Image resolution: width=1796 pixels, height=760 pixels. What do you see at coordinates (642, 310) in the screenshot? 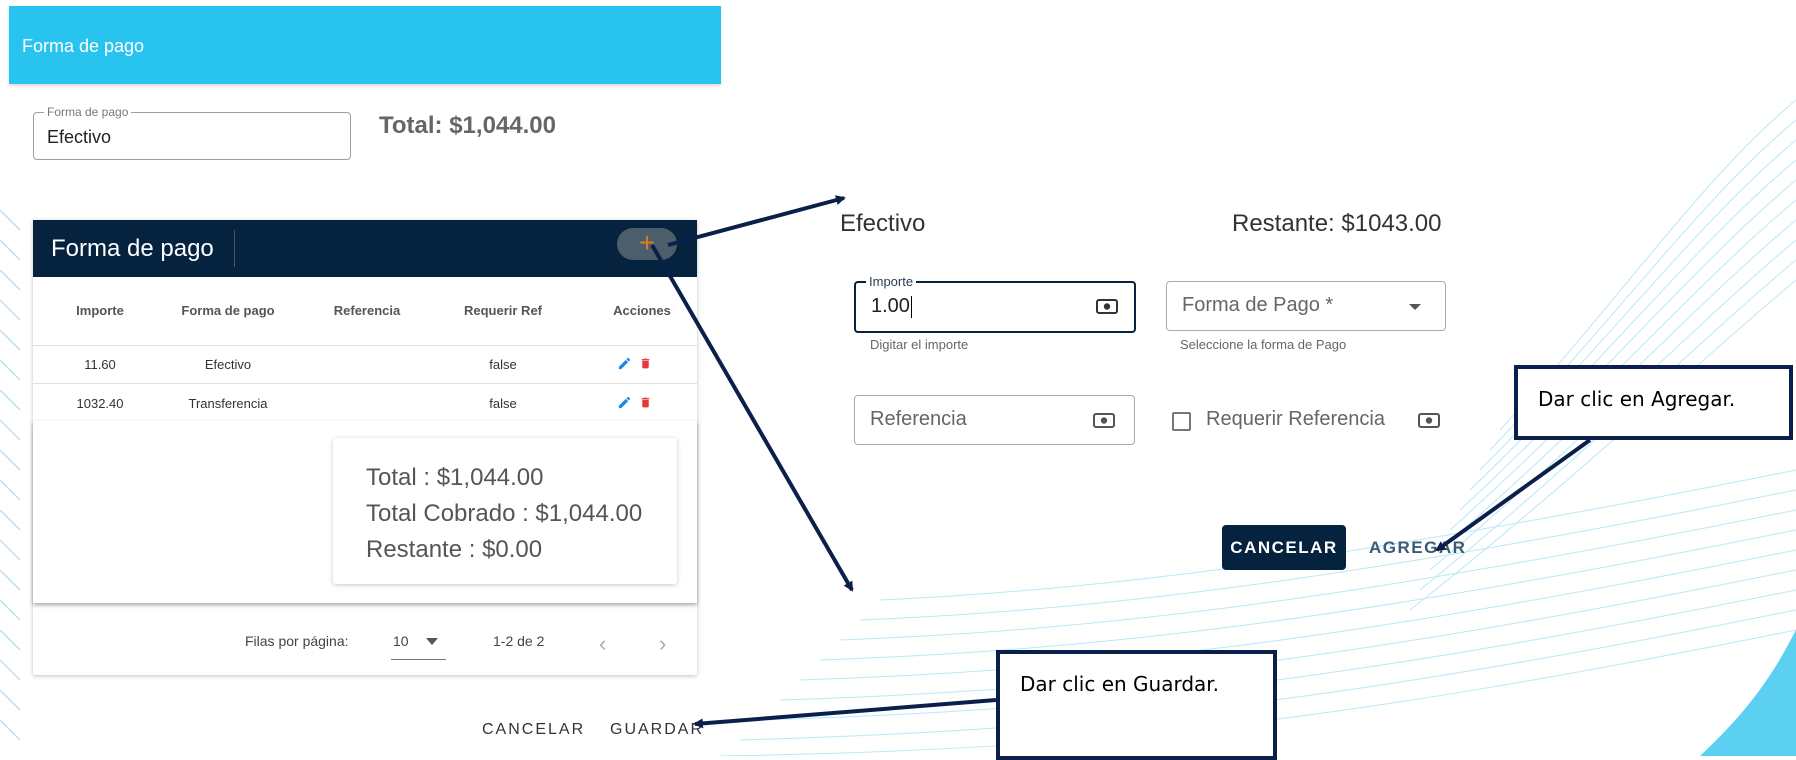
I see `column-header-acciones: Acciones` at bounding box center [642, 310].